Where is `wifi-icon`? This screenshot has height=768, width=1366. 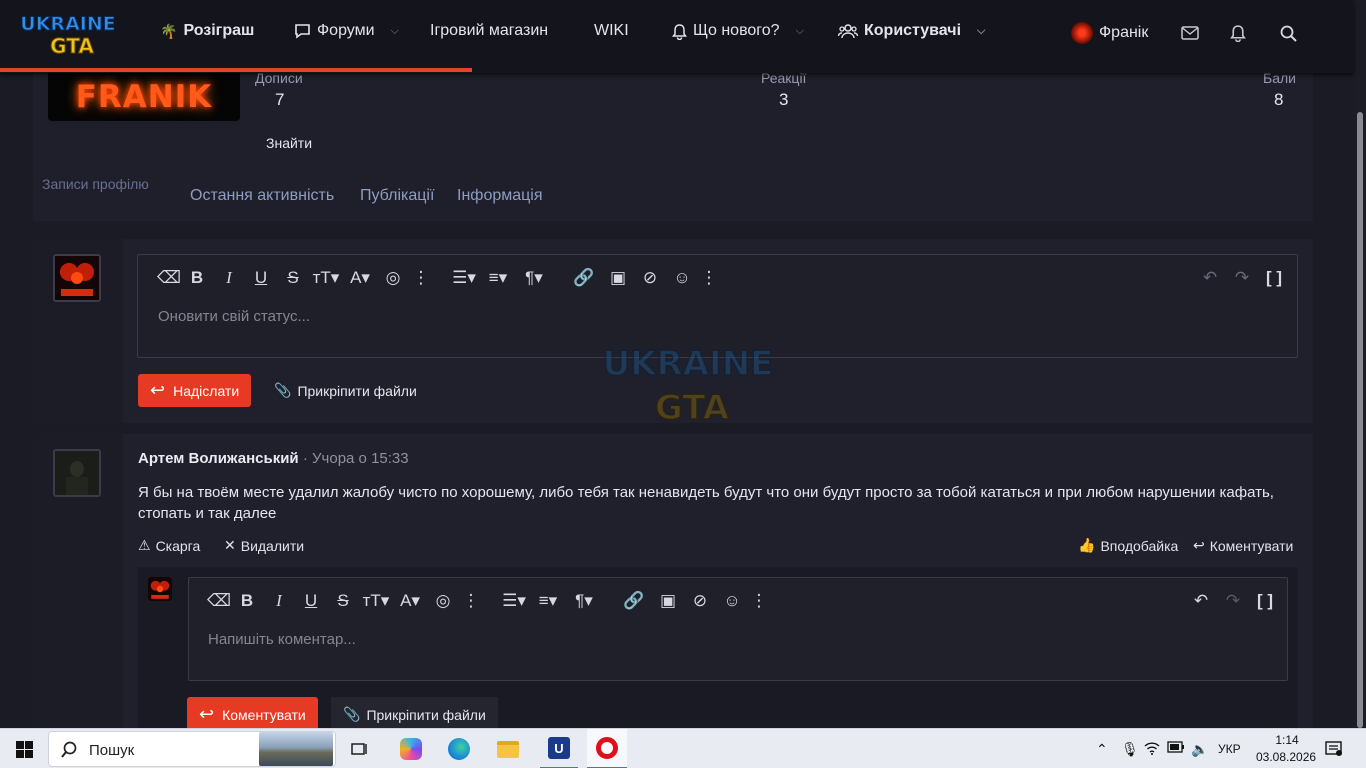
wifi-icon is located at coordinates (1152, 749).